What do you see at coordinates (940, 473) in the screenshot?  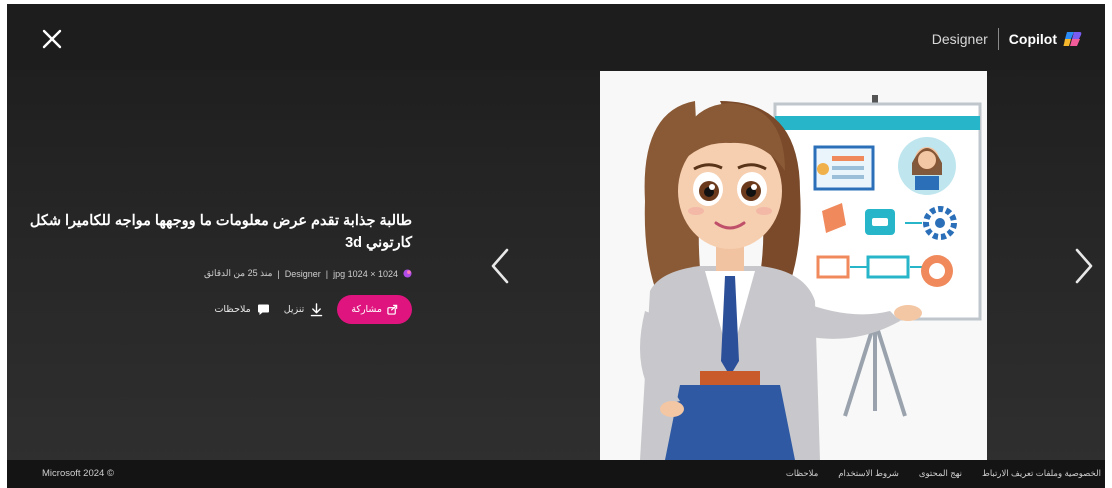 I see `footer-link-content-policy: نهج المحتوى` at bounding box center [940, 473].